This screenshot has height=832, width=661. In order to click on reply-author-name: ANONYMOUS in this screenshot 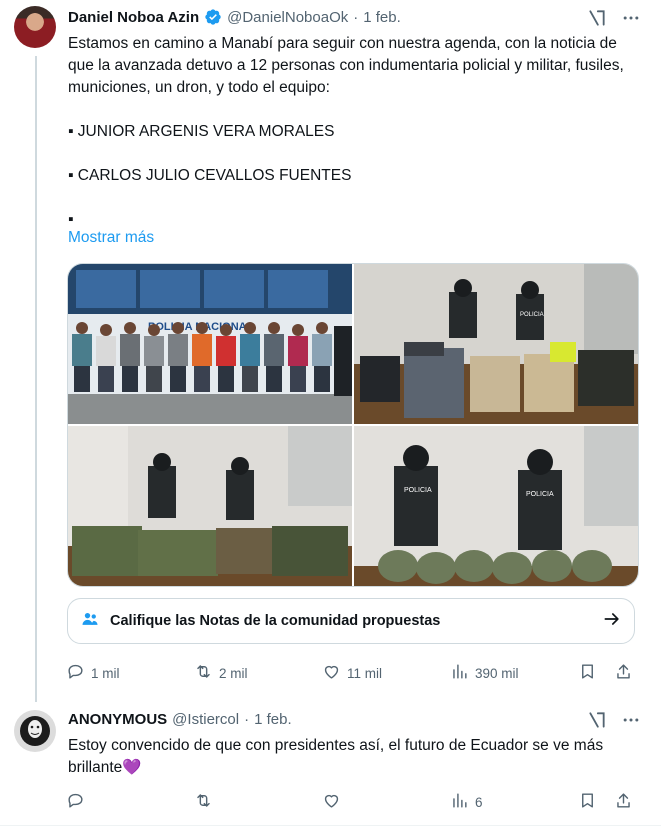, I will do `click(117, 719)`.